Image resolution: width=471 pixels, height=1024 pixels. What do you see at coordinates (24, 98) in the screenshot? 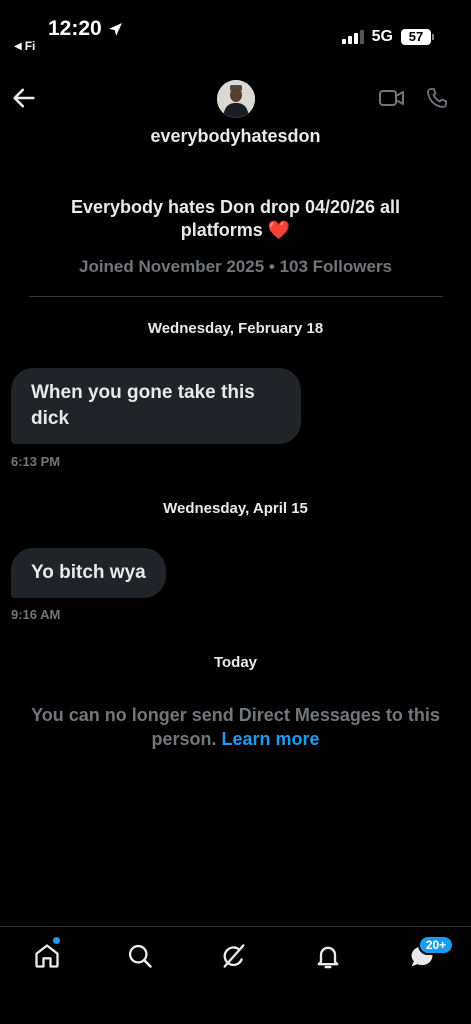
I see `back-arrow-icon` at bounding box center [24, 98].